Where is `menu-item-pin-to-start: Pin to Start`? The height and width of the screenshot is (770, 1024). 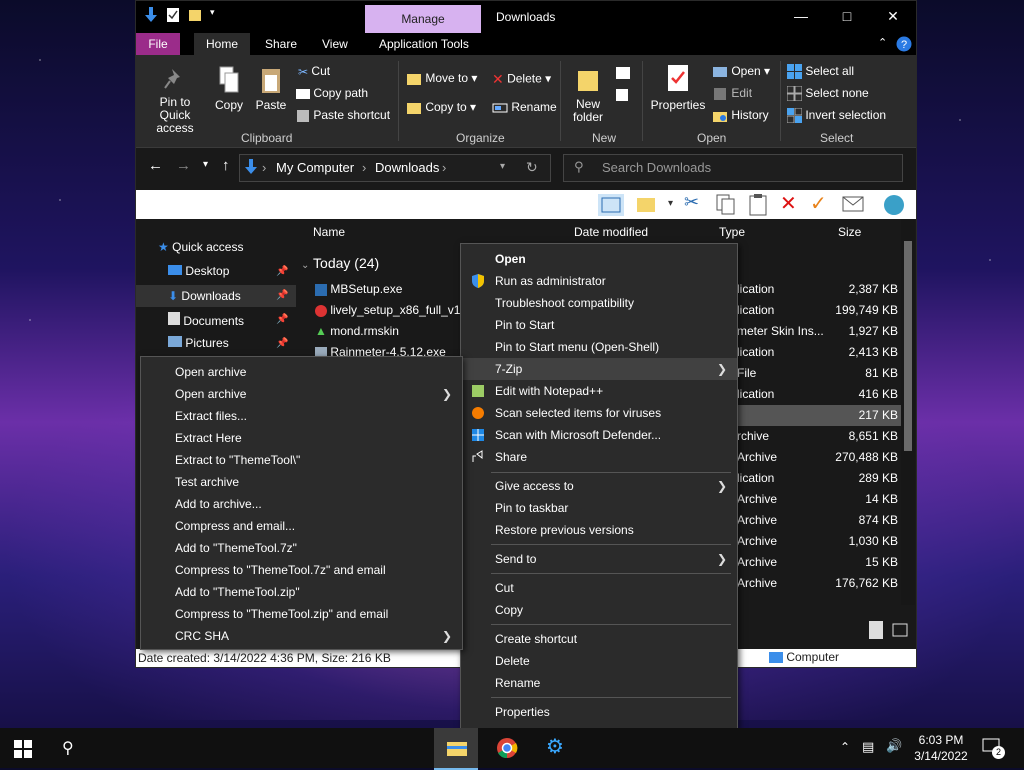 menu-item-pin-to-start: Pin to Start is located at coordinates (599, 325).